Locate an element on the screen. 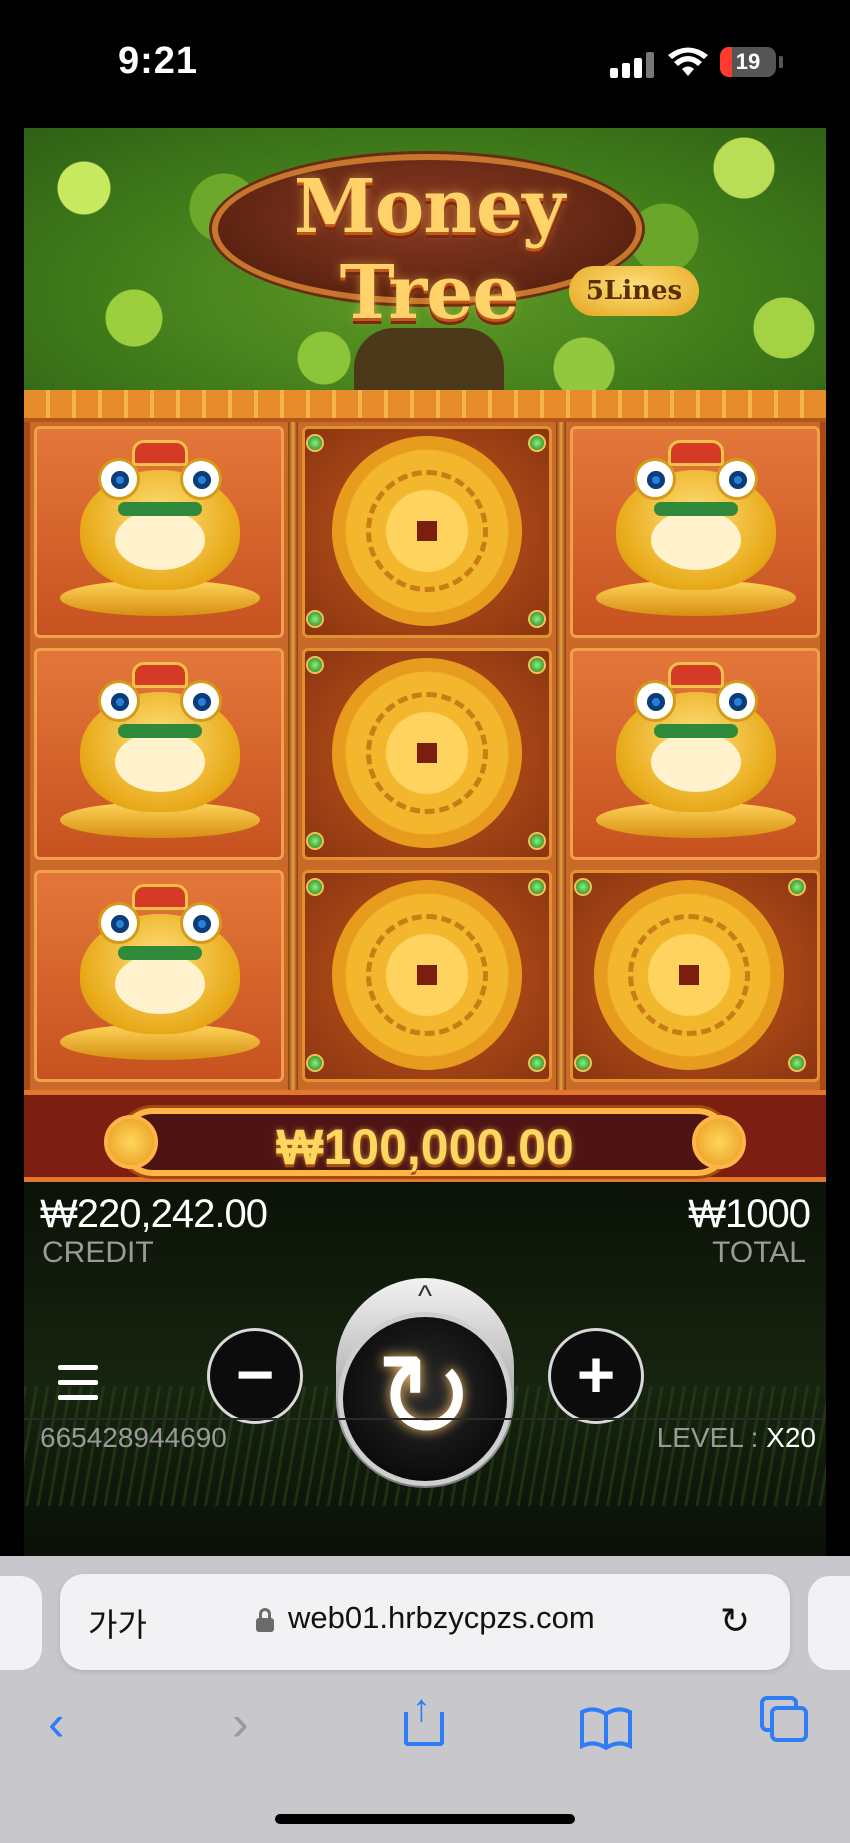 The height and width of the screenshot is (1843, 850). home-indicator is located at coordinates (425, 1819).